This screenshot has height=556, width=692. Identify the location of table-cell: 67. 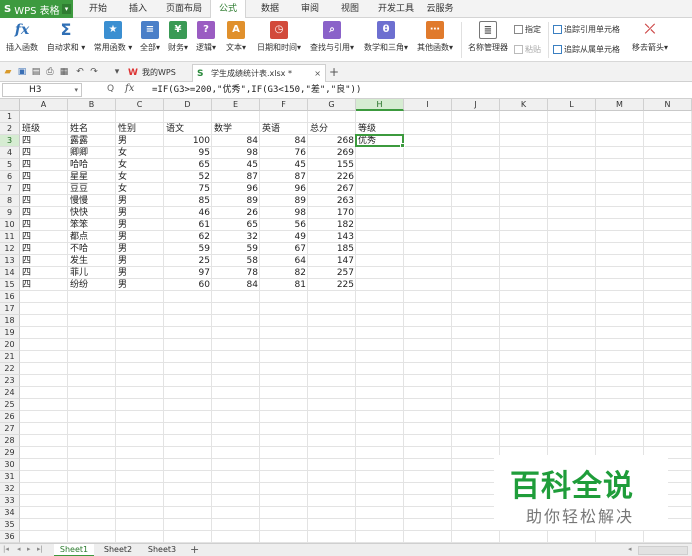
(284, 249).